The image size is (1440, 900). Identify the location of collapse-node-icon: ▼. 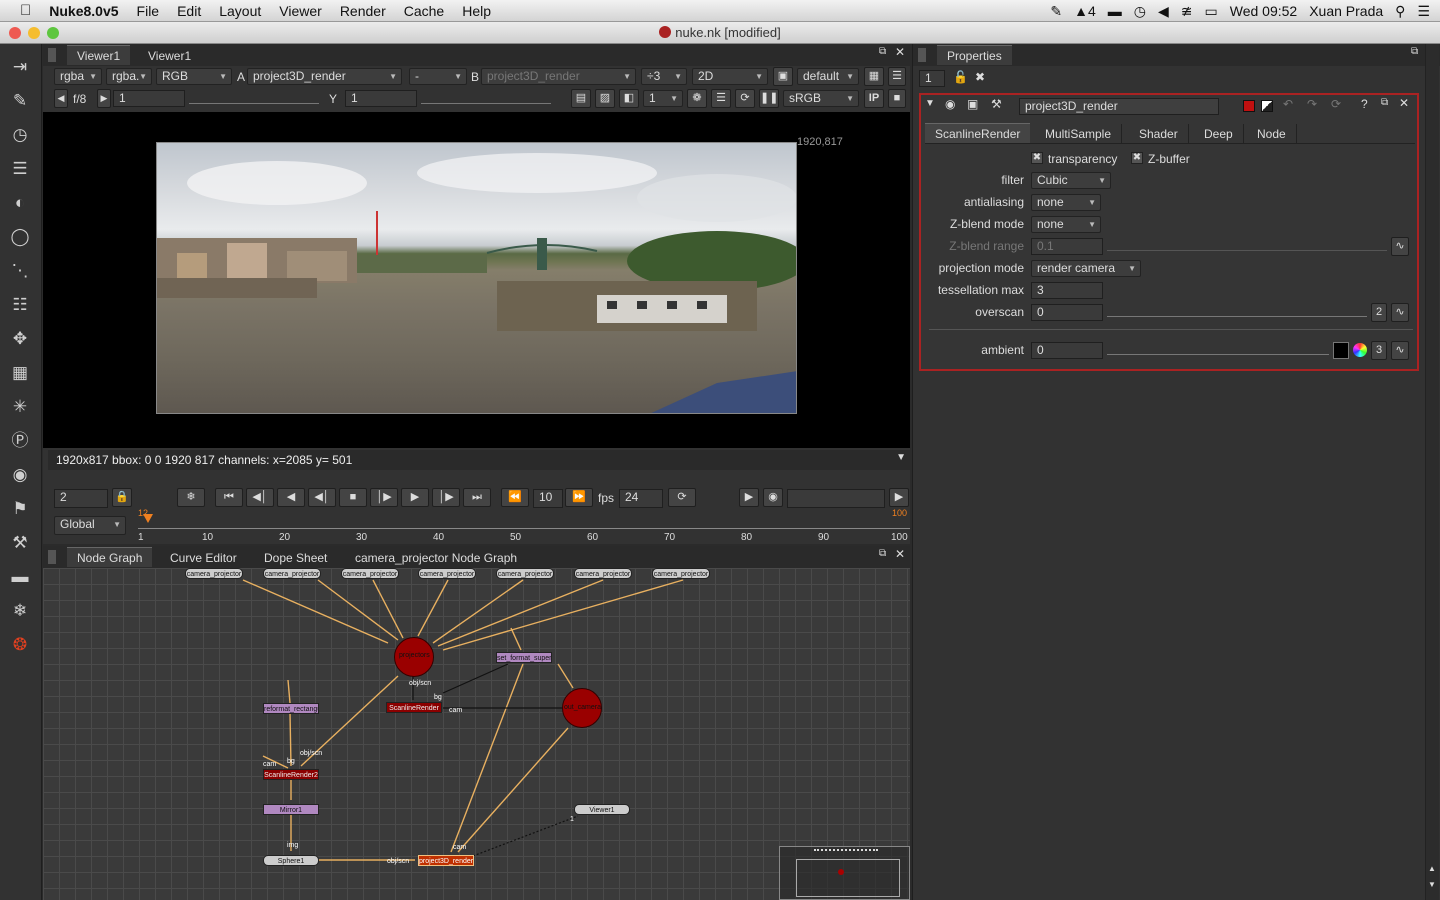
(930, 103).